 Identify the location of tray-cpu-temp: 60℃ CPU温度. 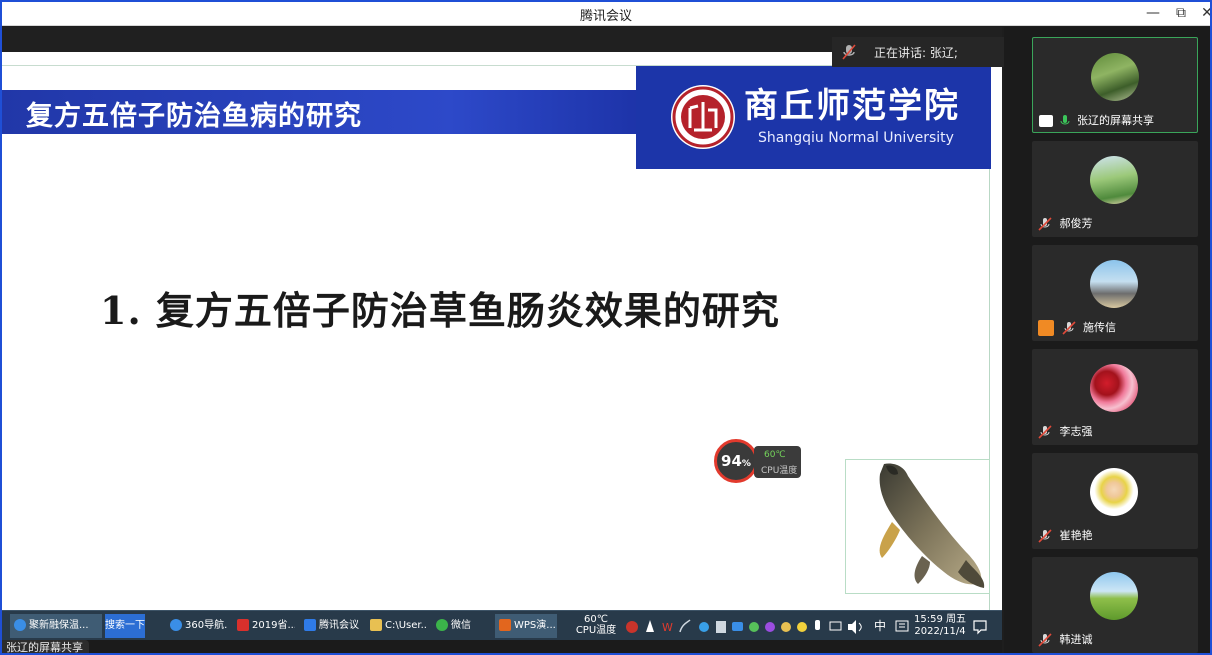
(596, 626).